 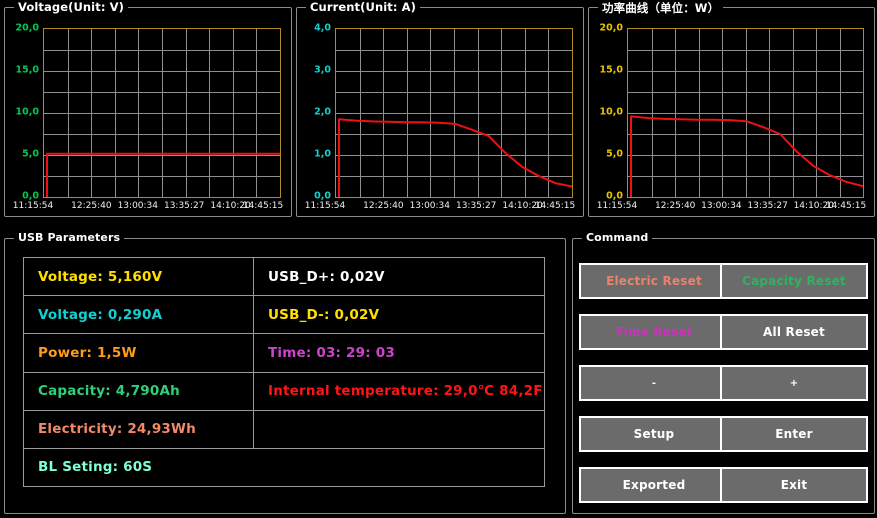 I want to click on electricity-value-cell: Electricity: 24,93Wh, so click(x=139, y=429).